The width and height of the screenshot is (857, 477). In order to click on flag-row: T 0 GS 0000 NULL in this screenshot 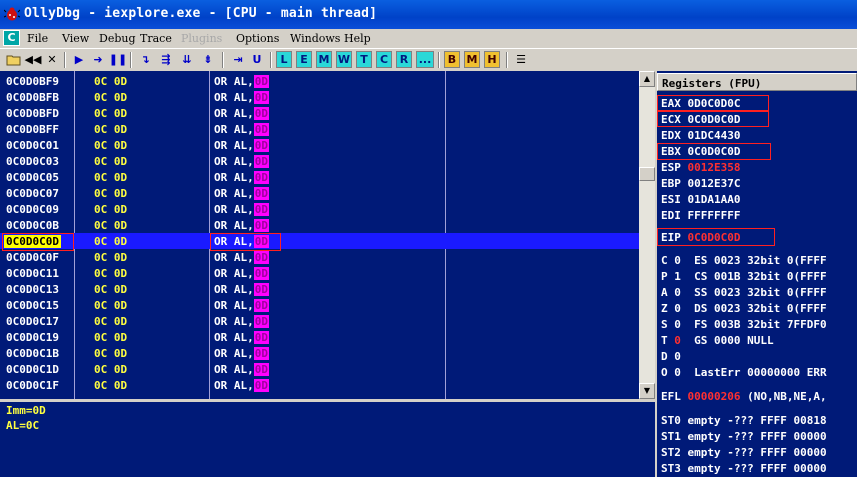, I will do `click(717, 340)`.